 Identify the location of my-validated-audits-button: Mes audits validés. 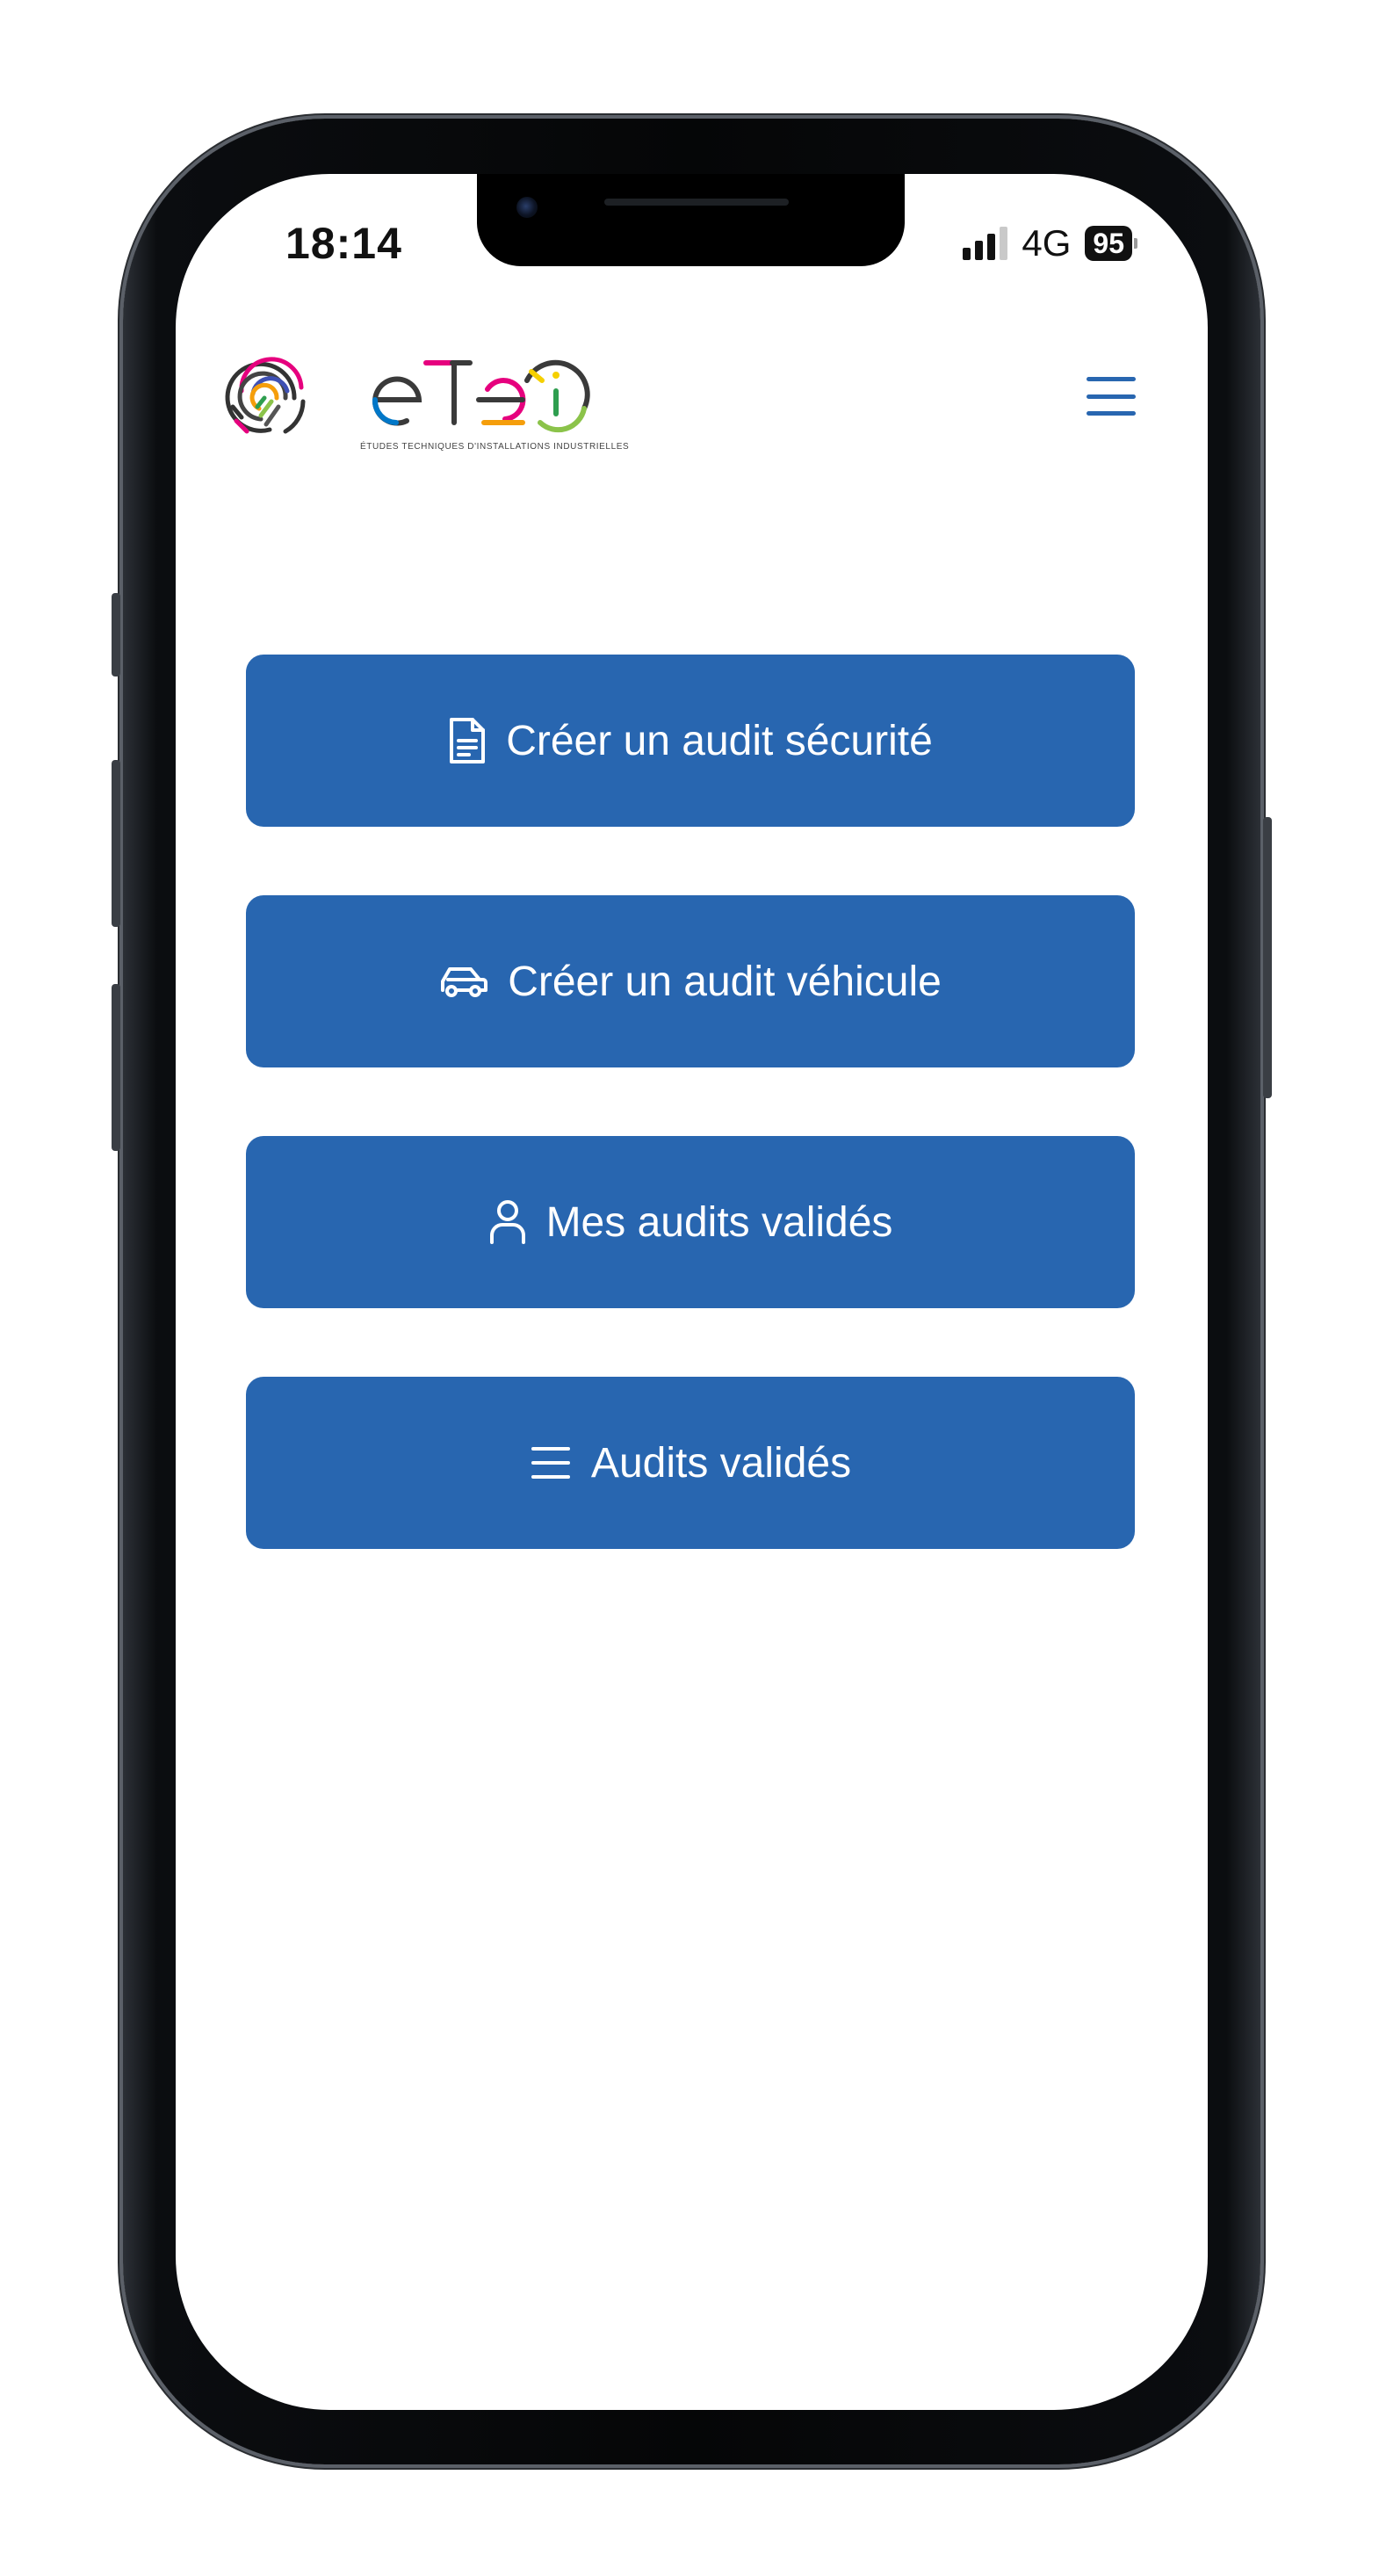
(690, 1222).